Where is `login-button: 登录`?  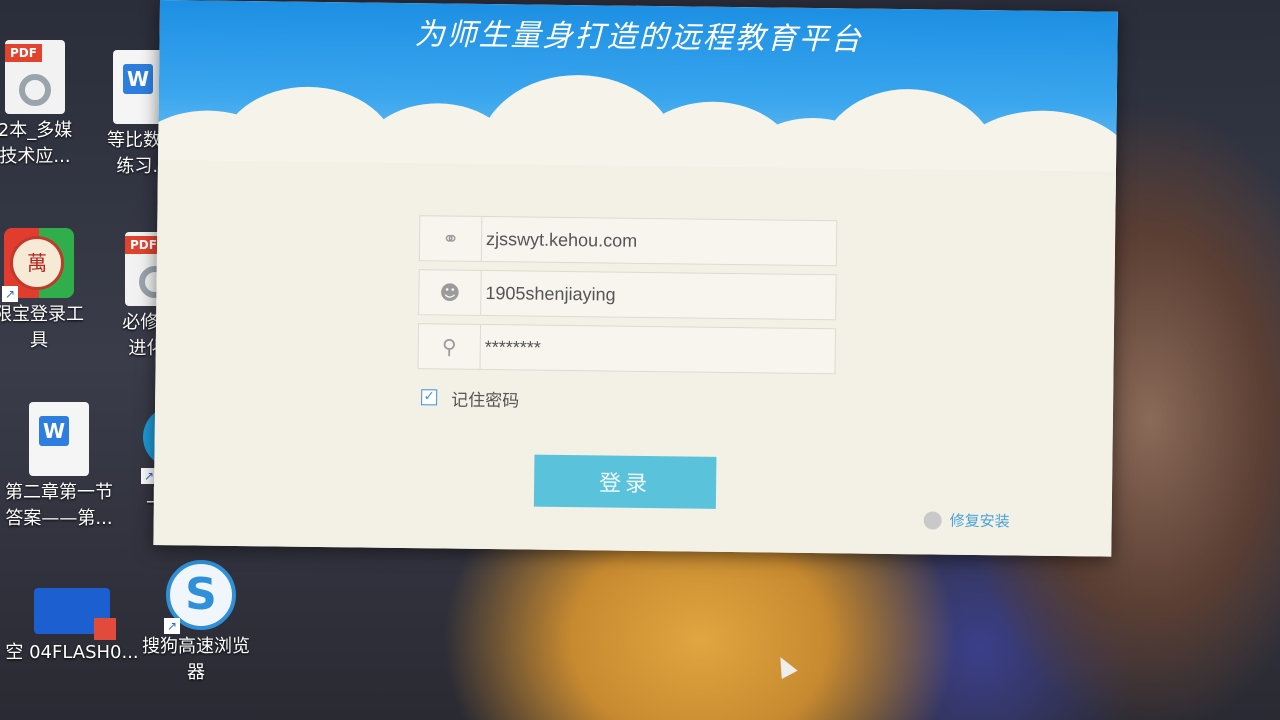 login-button: 登录 is located at coordinates (625, 481).